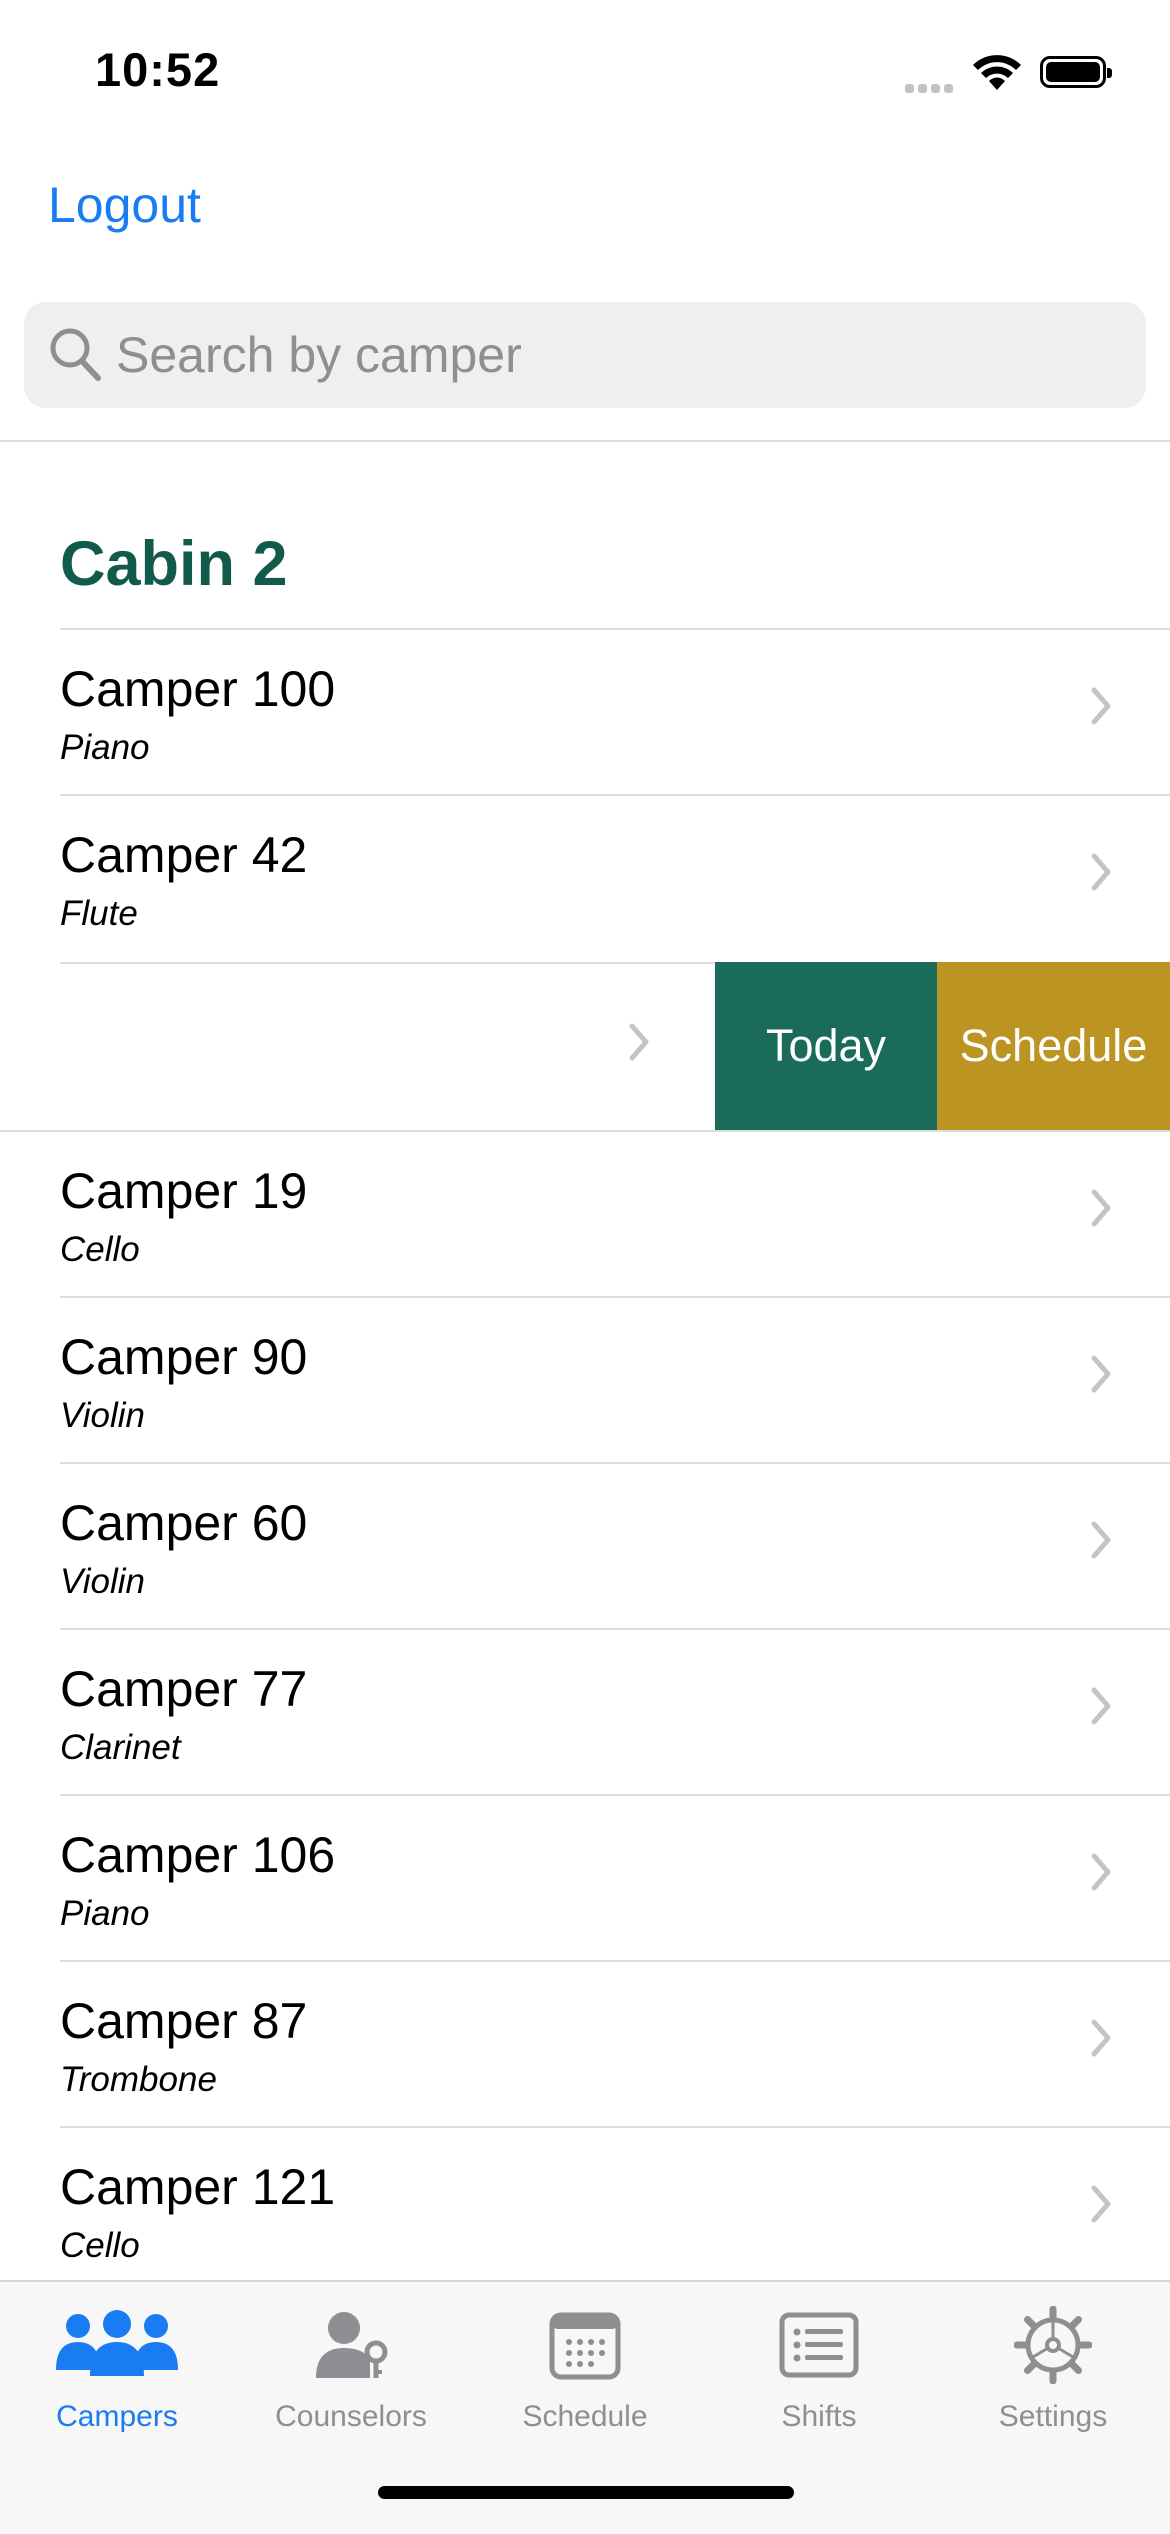 This screenshot has height=2534, width=1170. Describe the element at coordinates (138, 2079) in the screenshot. I see `camper-instrument: Trombone` at that location.